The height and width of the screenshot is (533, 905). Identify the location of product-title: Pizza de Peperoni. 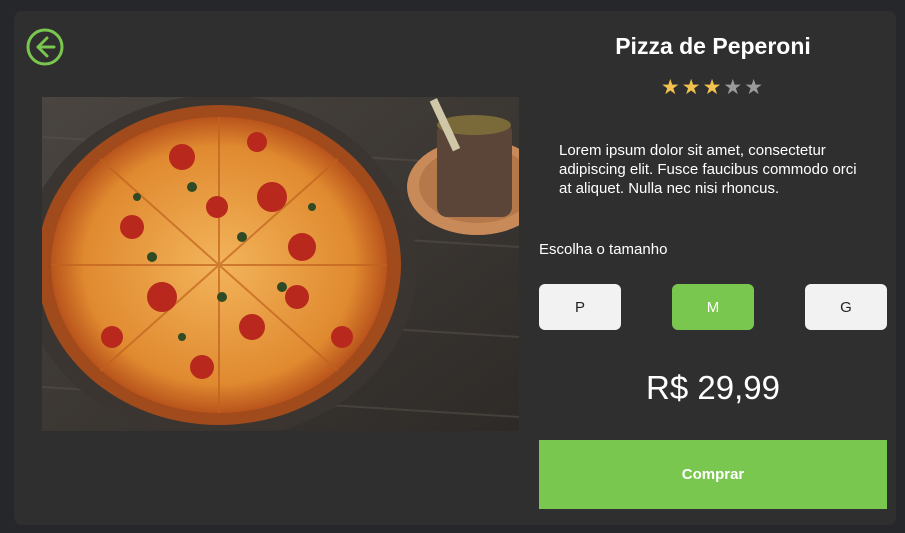
(713, 46).